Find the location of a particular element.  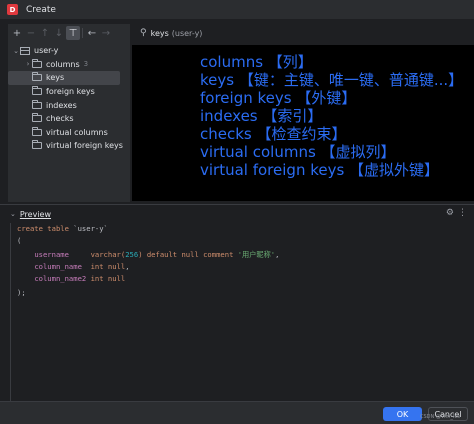

tree-item-columns: › columns 3 is located at coordinates (69, 65).